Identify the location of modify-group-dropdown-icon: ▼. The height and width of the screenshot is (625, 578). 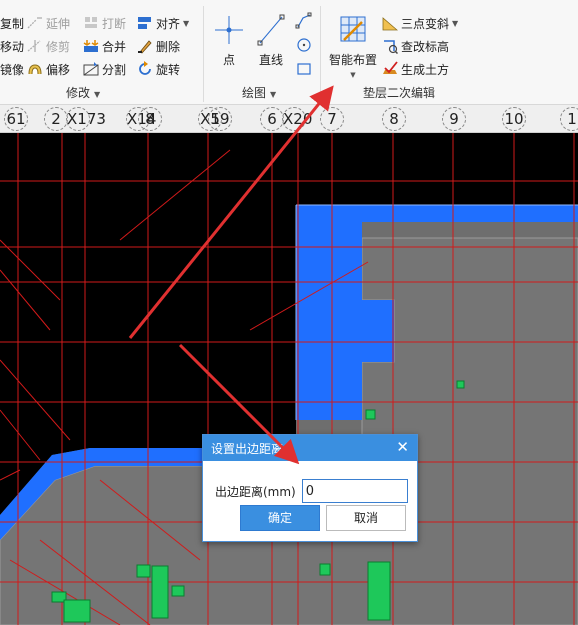
(97, 94).